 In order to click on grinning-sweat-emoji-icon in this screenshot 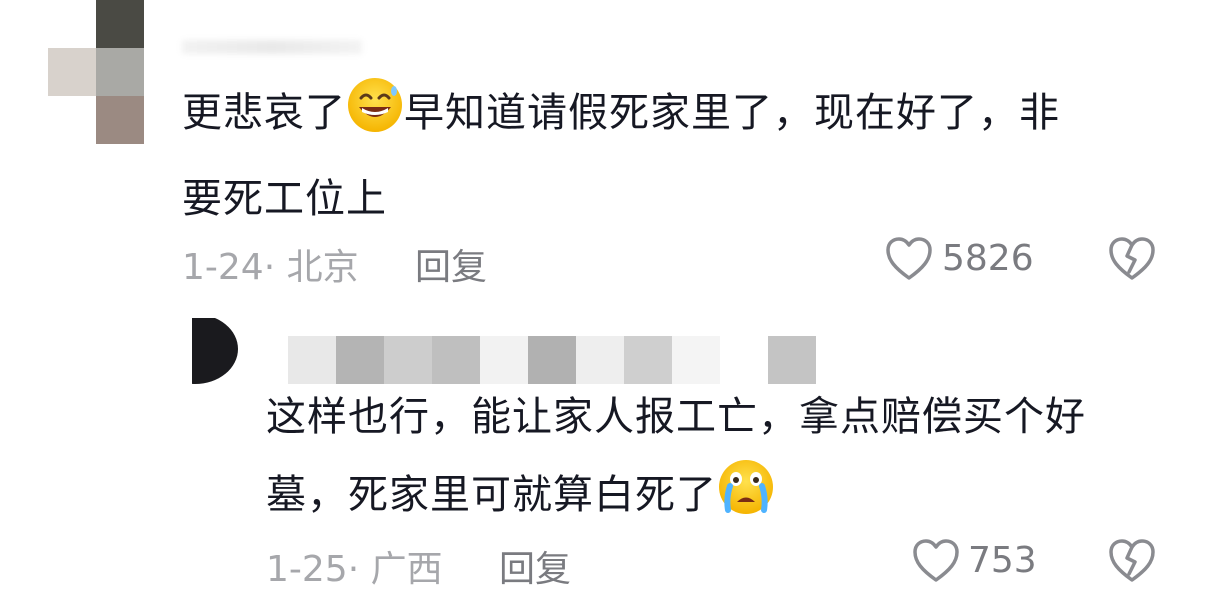, I will do `click(375, 118)`.